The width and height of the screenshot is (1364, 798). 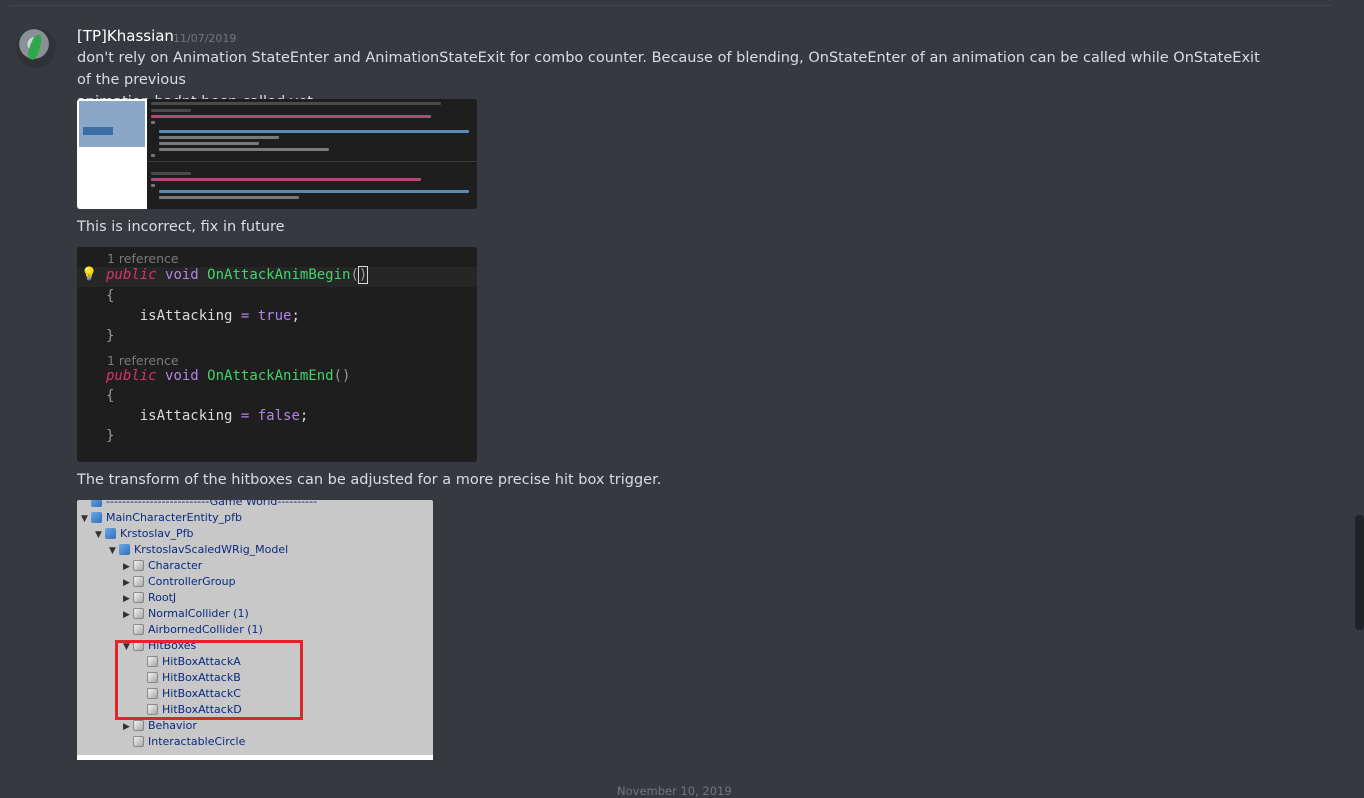 What do you see at coordinates (205, 38) in the screenshot?
I see `message-timestamp: 11/07/2019` at bounding box center [205, 38].